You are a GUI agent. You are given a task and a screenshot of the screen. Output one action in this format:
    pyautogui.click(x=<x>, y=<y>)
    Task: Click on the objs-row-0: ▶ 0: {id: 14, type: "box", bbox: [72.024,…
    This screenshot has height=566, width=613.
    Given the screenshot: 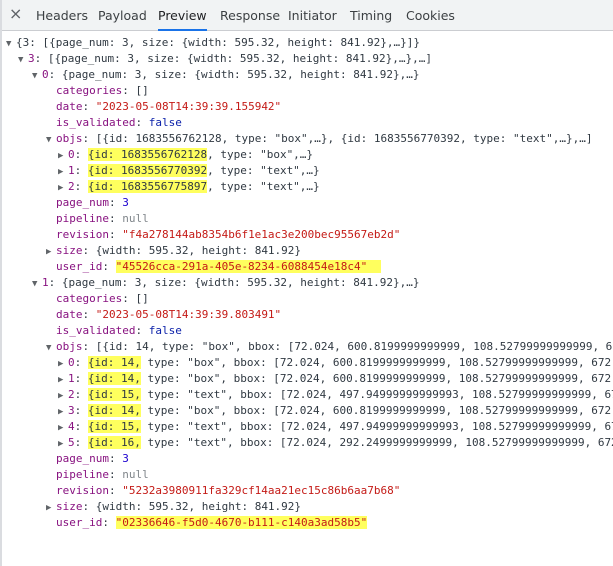 What is the action you would take?
    pyautogui.click(x=307, y=363)
    